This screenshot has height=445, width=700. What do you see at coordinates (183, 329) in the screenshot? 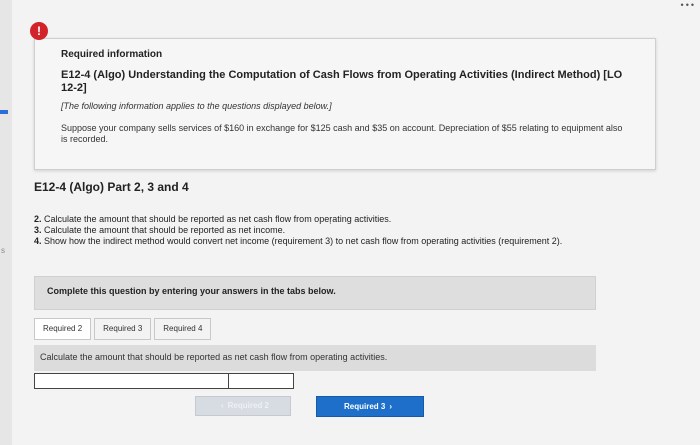
I see `tab-required-4: Required 4` at bounding box center [183, 329].